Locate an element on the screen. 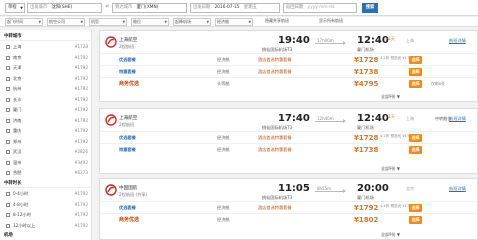 The image size is (478, 240). transfer-city-option: 重庆 ¥1792 is located at coordinates (46, 131).